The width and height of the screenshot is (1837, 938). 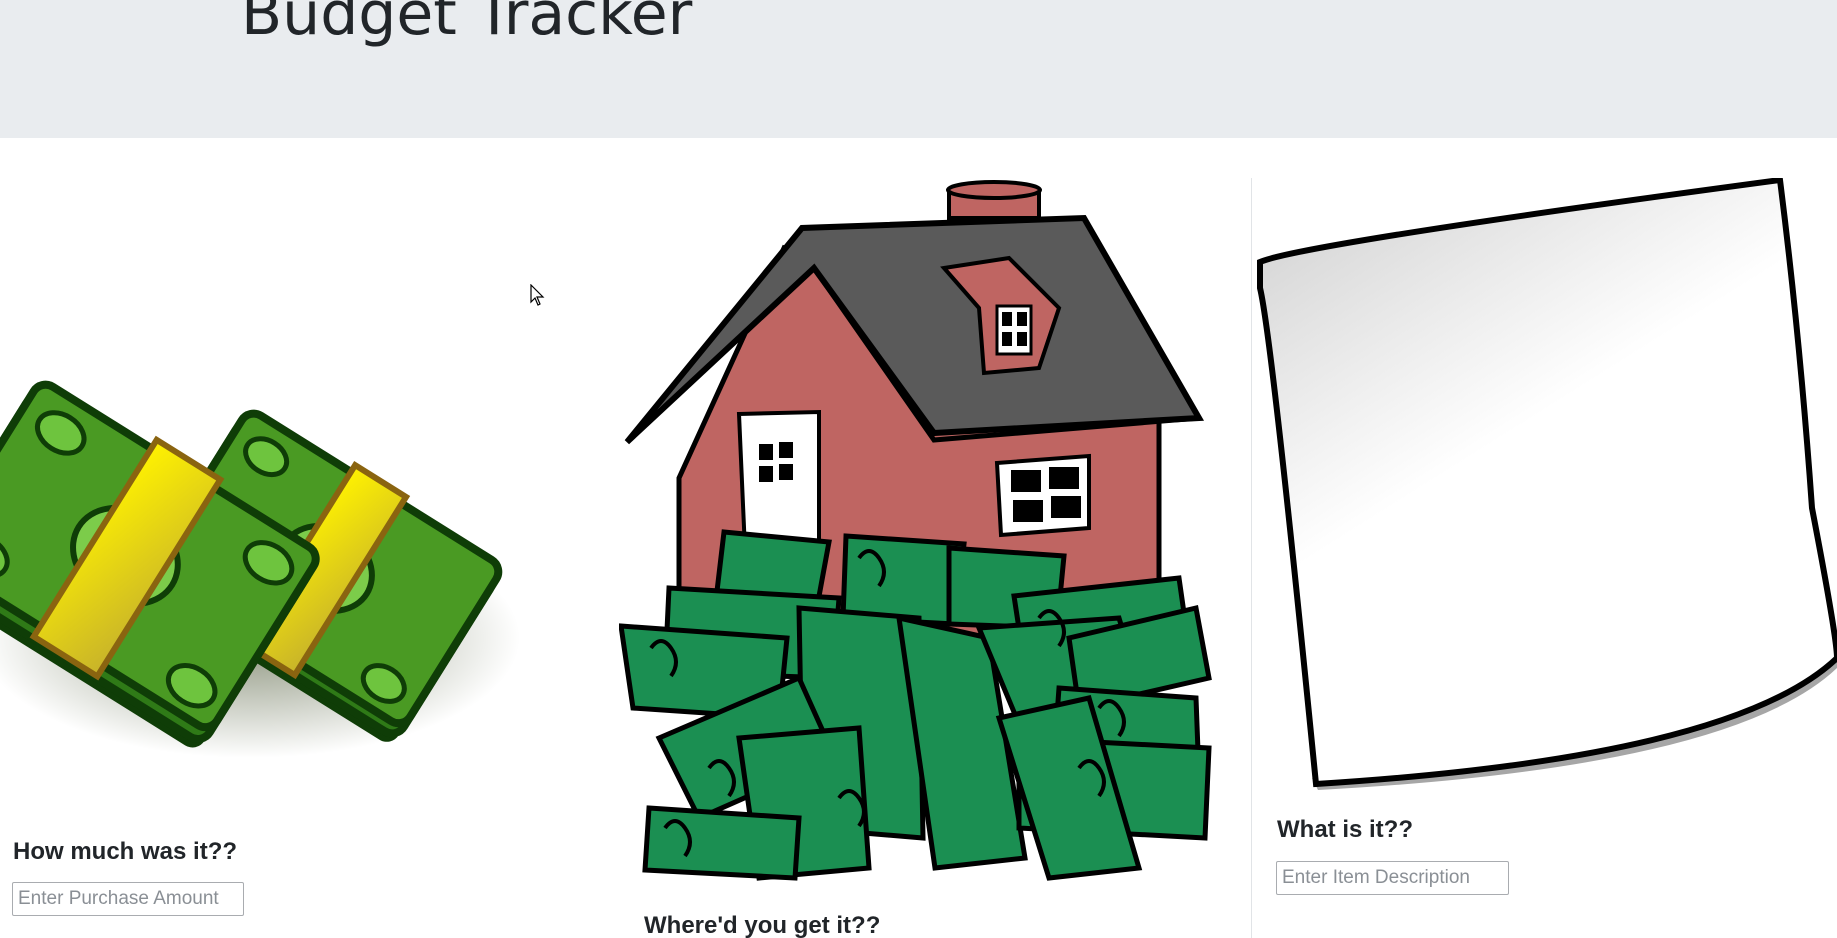 I want to click on mouse-cursor-icon, so click(x=537, y=295).